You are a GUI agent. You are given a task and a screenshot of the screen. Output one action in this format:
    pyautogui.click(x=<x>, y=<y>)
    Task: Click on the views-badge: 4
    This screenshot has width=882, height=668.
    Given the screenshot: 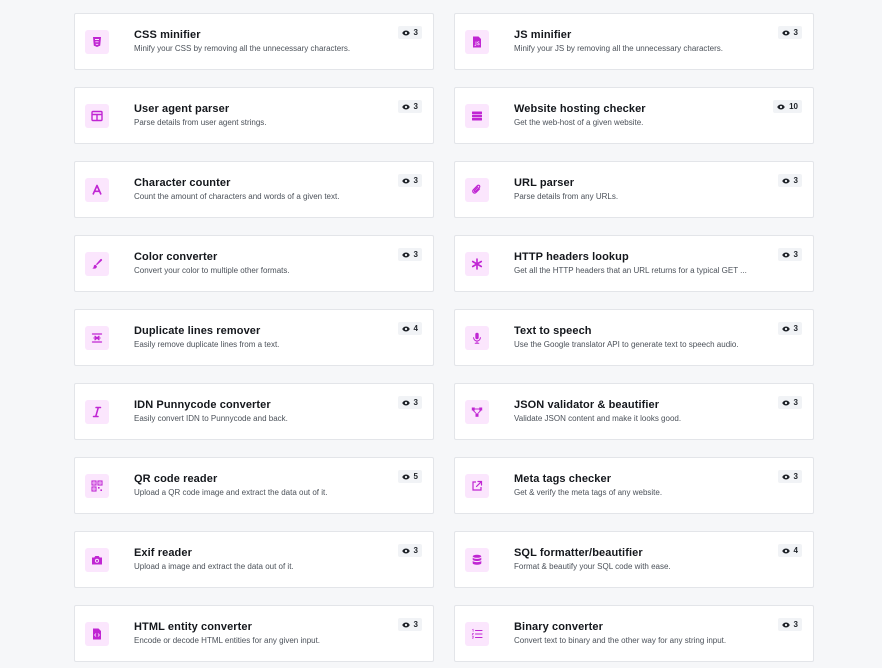 What is the action you would take?
    pyautogui.click(x=409, y=328)
    